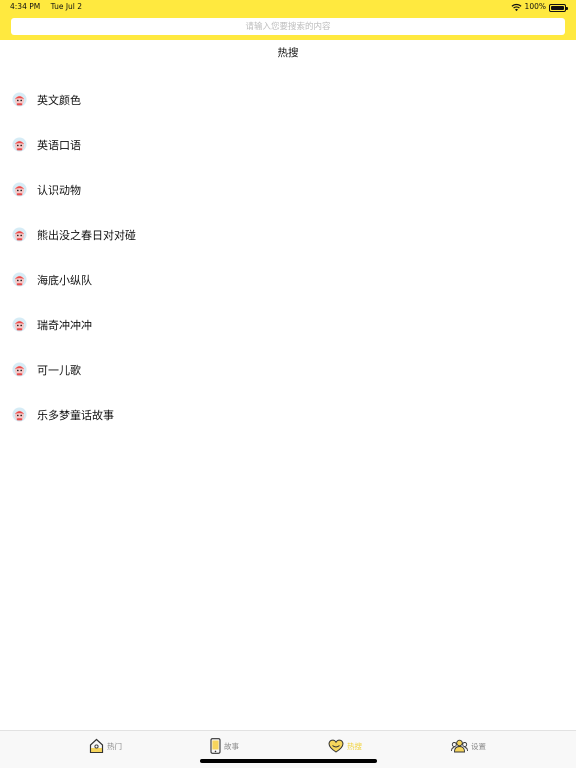  I want to click on list-item: 可一儿歌, so click(288, 369).